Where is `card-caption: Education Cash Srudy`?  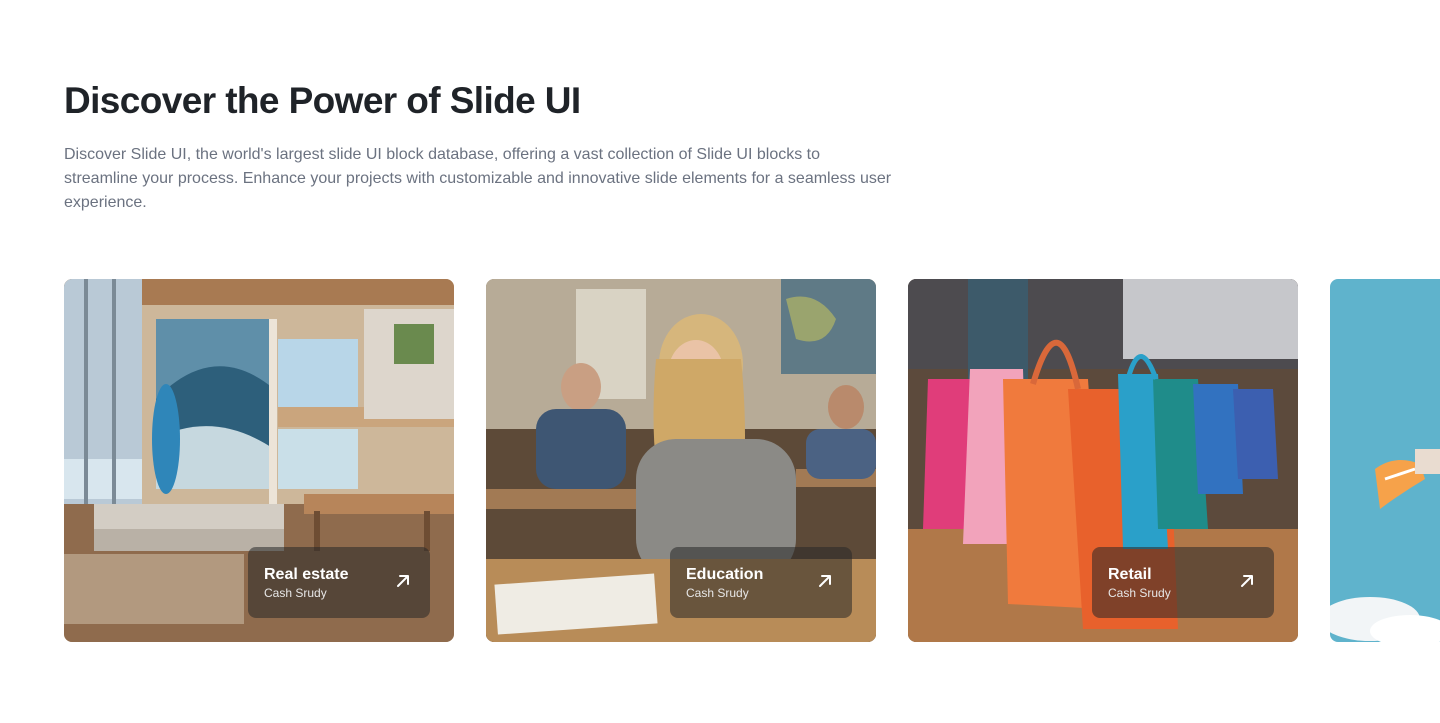
card-caption: Education Cash Srudy is located at coordinates (761, 582).